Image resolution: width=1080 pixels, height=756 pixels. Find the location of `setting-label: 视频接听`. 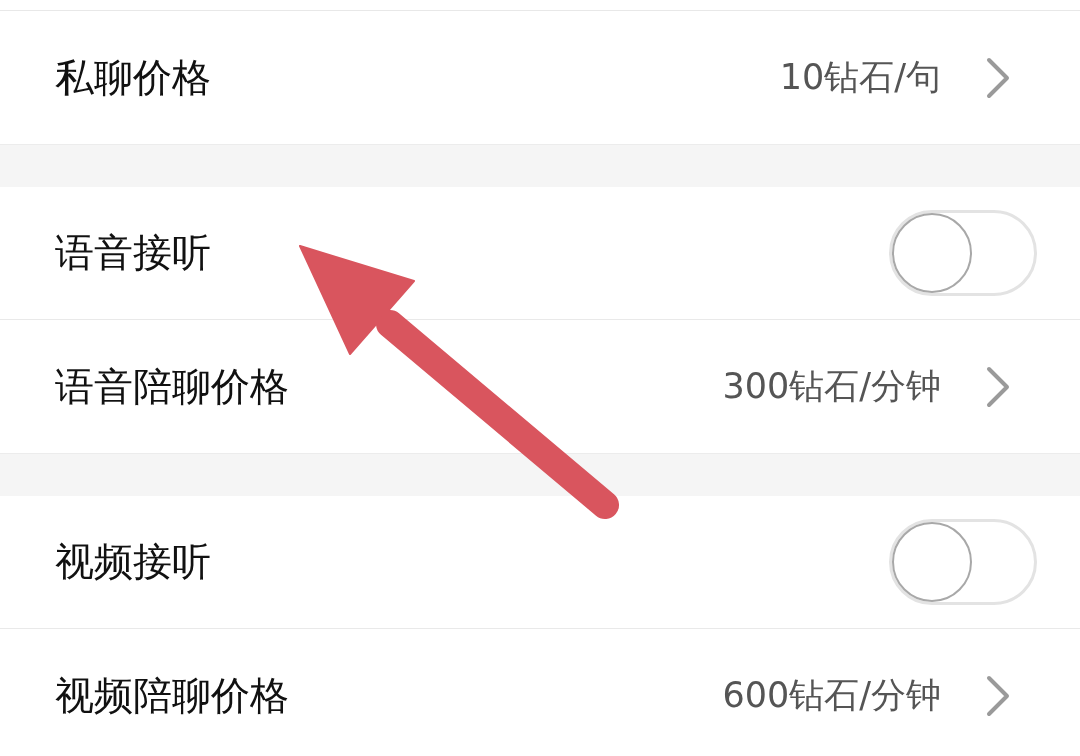

setting-label: 视频接听 is located at coordinates (133, 562).